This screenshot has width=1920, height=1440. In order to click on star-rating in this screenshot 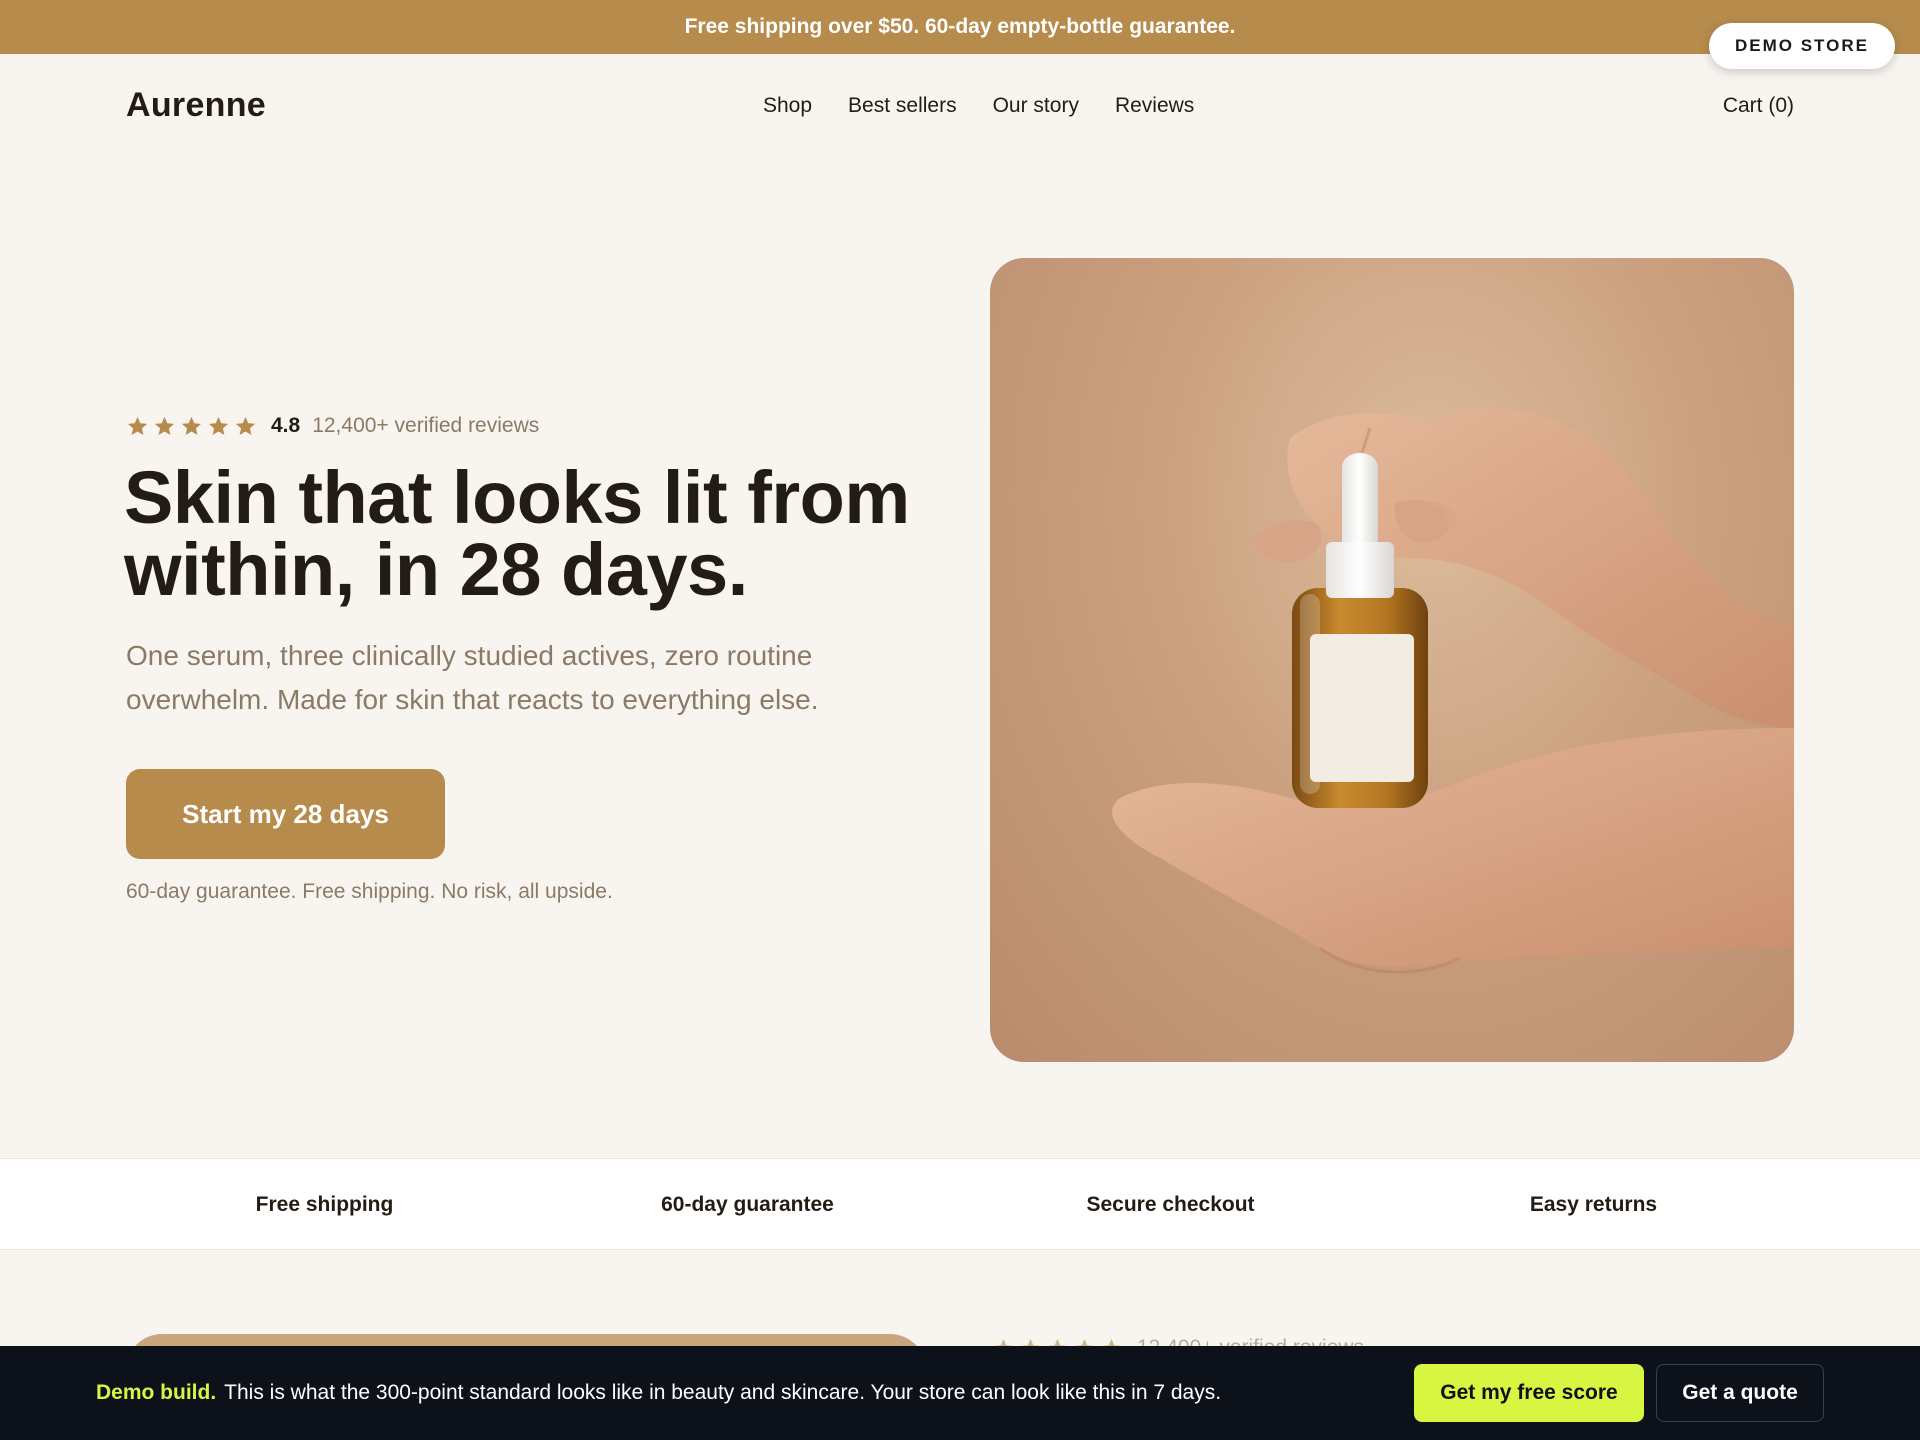, I will do `click(191, 426)`.